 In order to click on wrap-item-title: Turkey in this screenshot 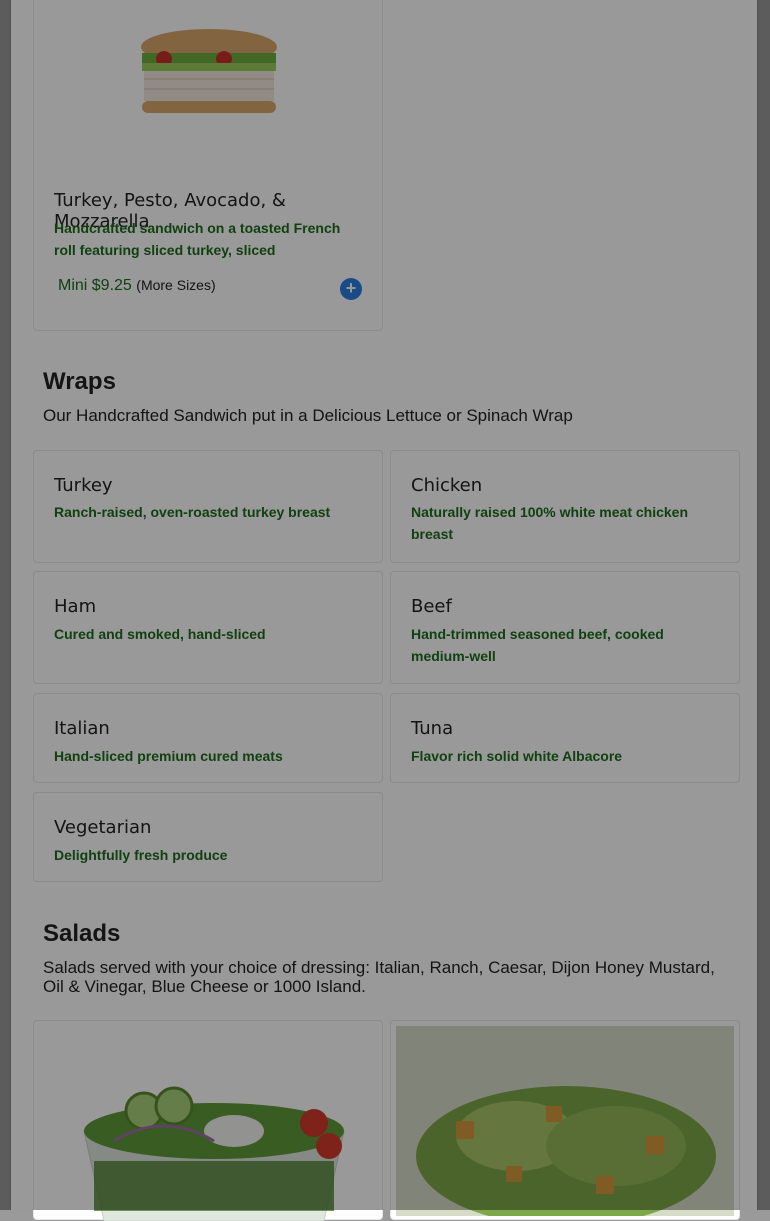, I will do `click(83, 485)`.